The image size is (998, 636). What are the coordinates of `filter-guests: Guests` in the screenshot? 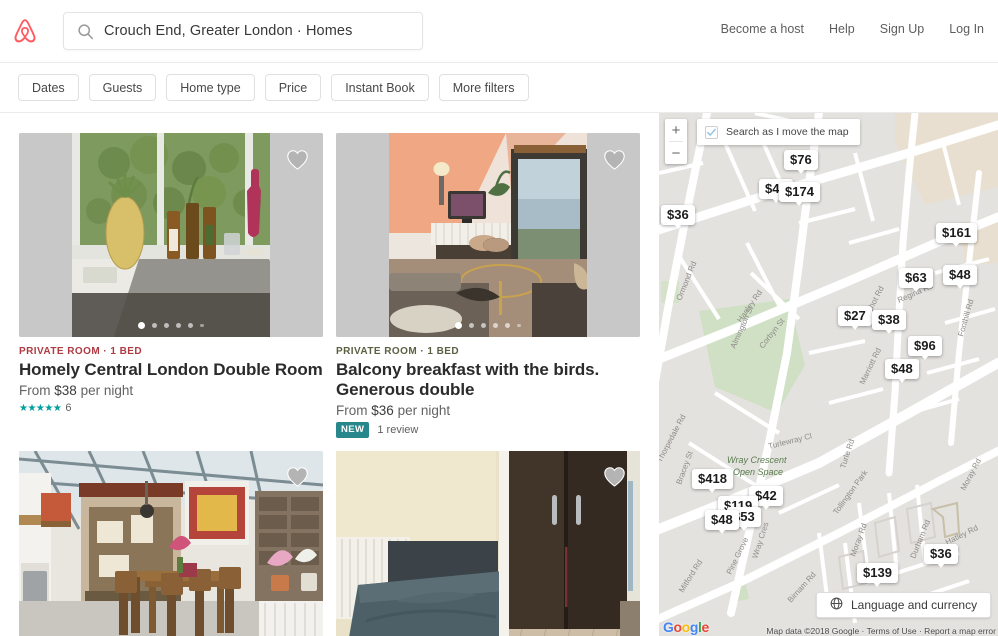 It's located at (122, 87).